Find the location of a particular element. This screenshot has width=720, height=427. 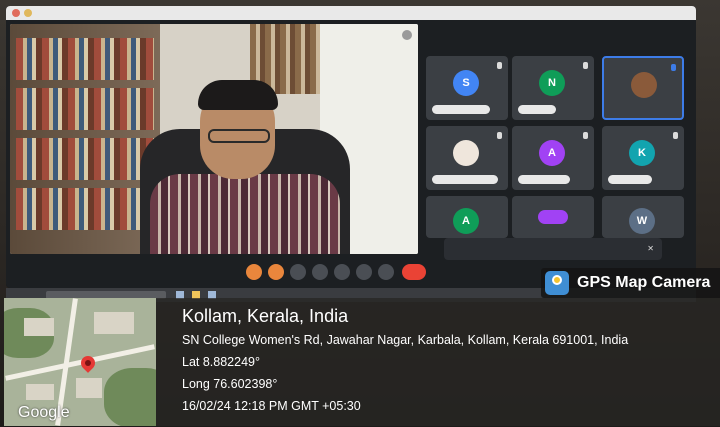

participant-tile: N is located at coordinates (553, 88).